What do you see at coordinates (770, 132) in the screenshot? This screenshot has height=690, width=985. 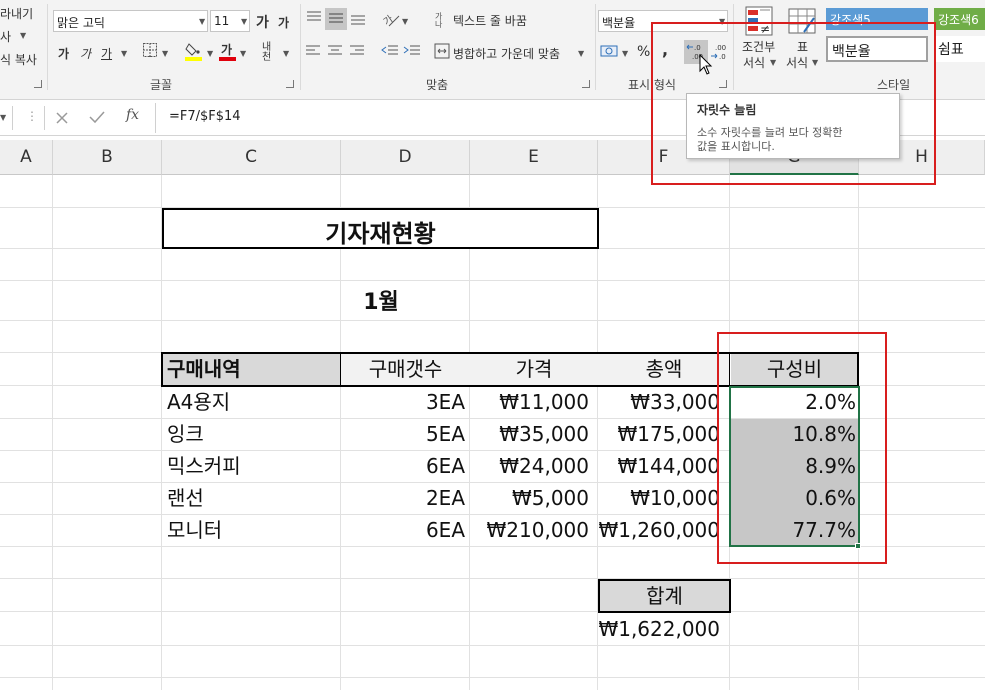 I see `tooltip-body-line1: 소수 자릿수를 늘려 보다 정확한` at bounding box center [770, 132].